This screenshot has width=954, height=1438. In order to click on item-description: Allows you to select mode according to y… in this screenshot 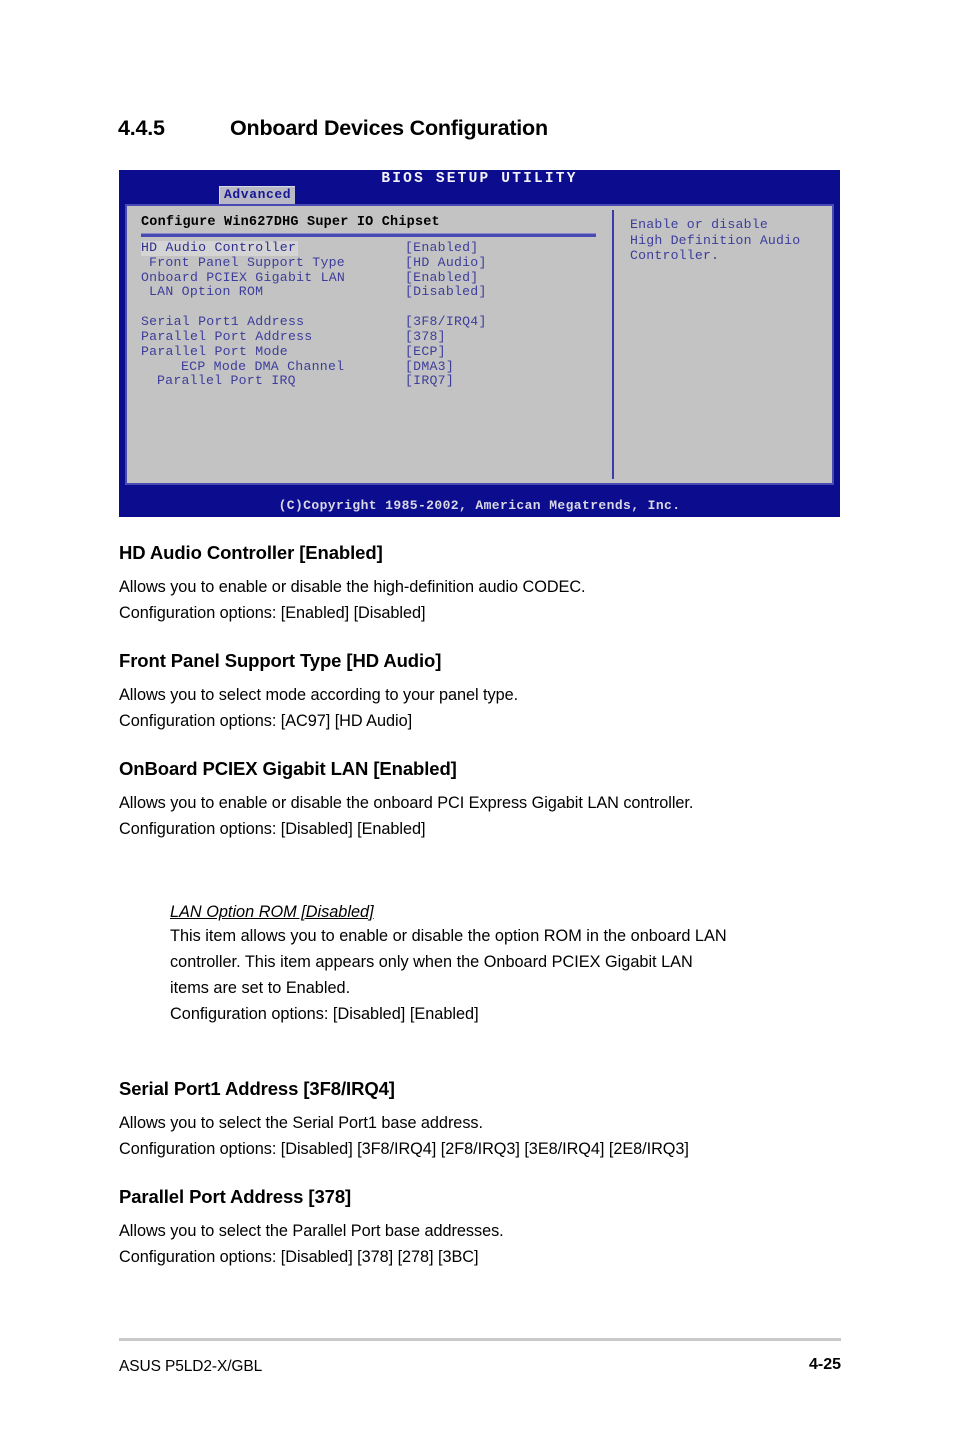, I will do `click(319, 695)`.